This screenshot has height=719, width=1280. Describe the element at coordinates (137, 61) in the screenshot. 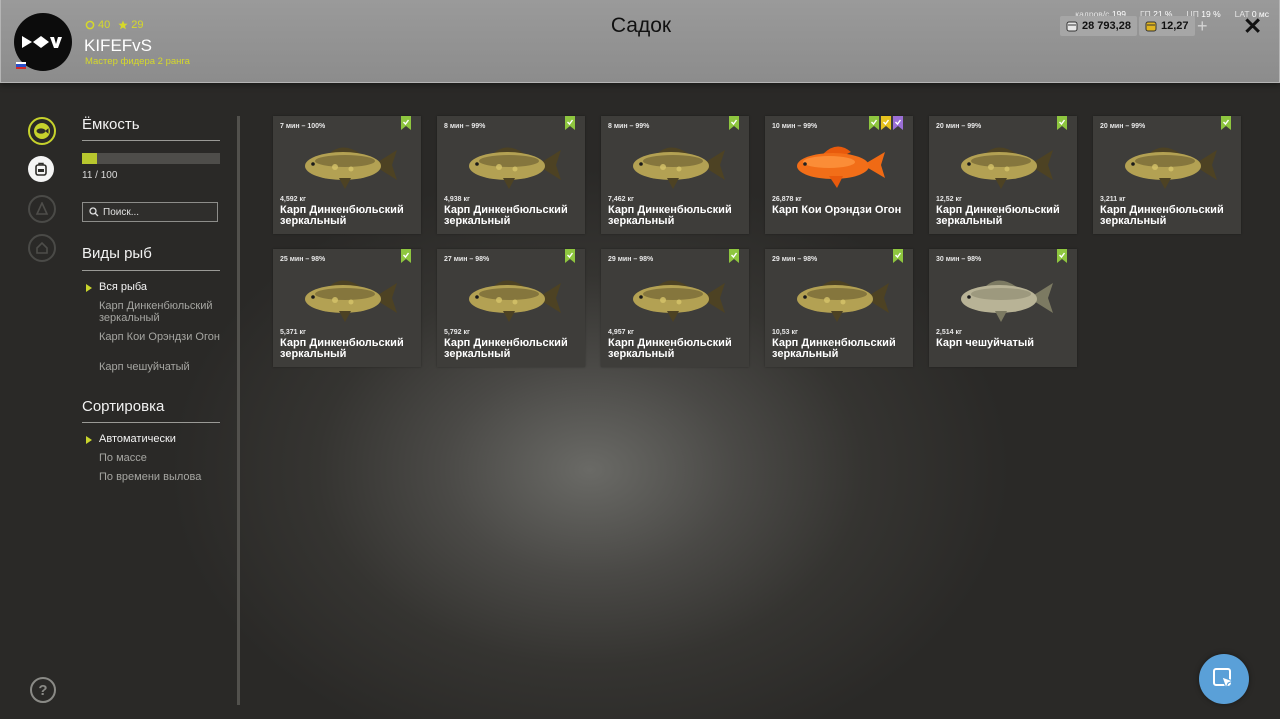

I see `player-rank: Мастер фидера 2 ранга` at that location.